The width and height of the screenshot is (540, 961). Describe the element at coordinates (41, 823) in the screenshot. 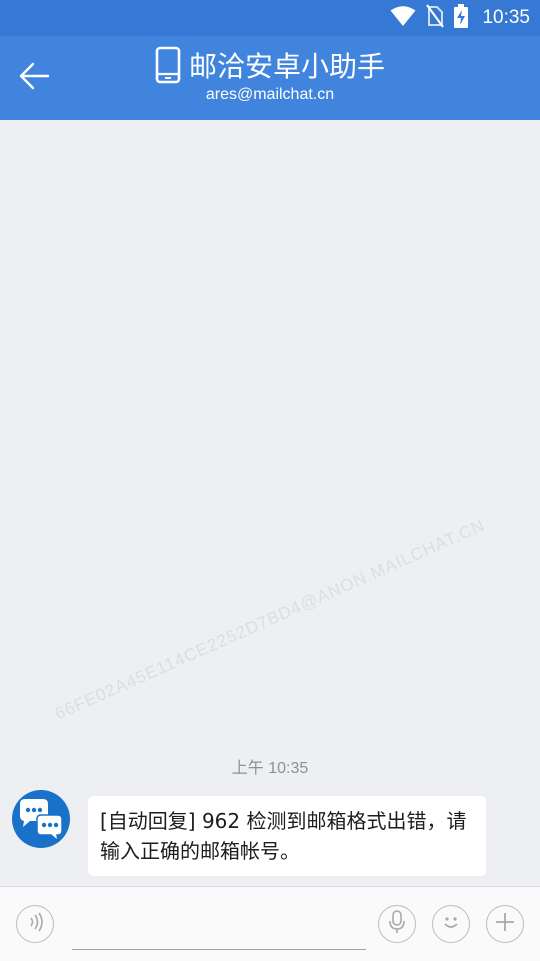

I see `chat-bubbles-avatar-icon` at that location.